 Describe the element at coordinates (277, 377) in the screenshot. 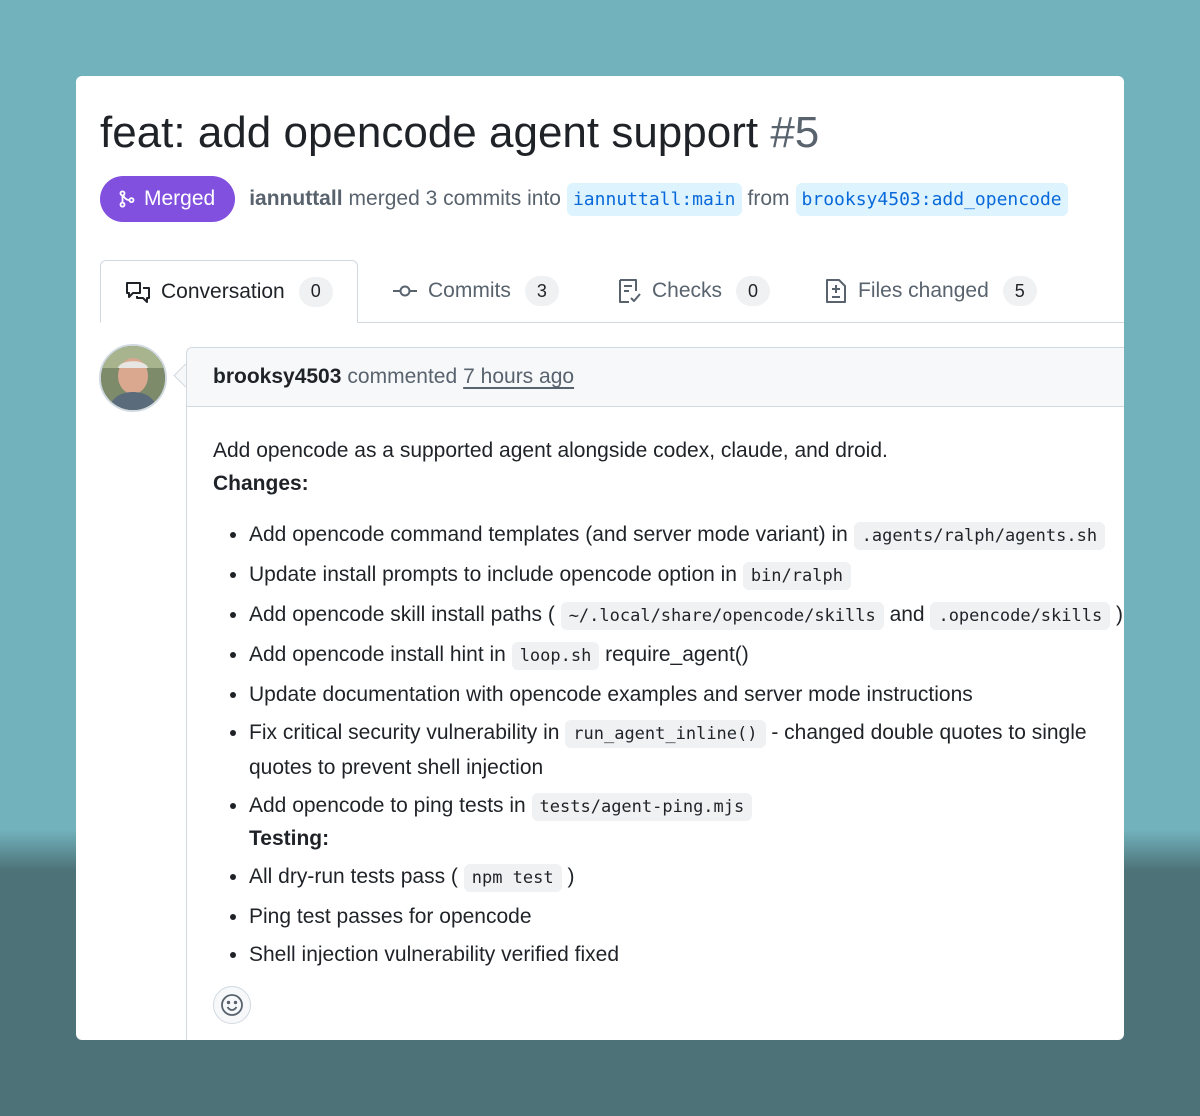

I see `comment-author: brooksy4503` at that location.